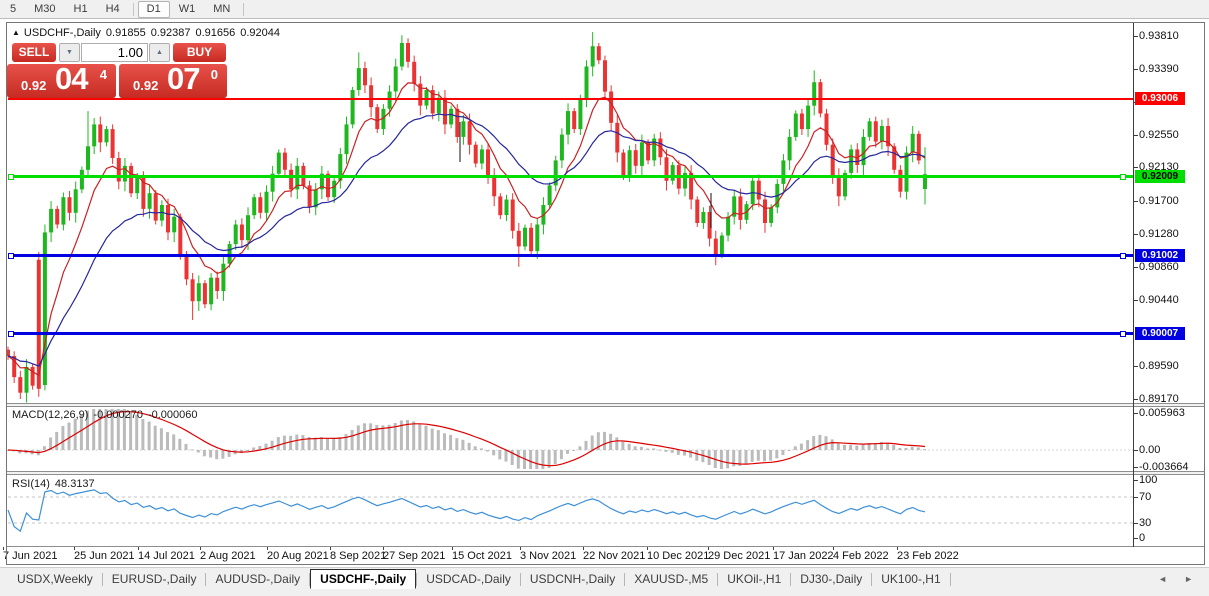  Describe the element at coordinates (570, 333) in the screenshot. I see `level-line-0.90007` at that location.